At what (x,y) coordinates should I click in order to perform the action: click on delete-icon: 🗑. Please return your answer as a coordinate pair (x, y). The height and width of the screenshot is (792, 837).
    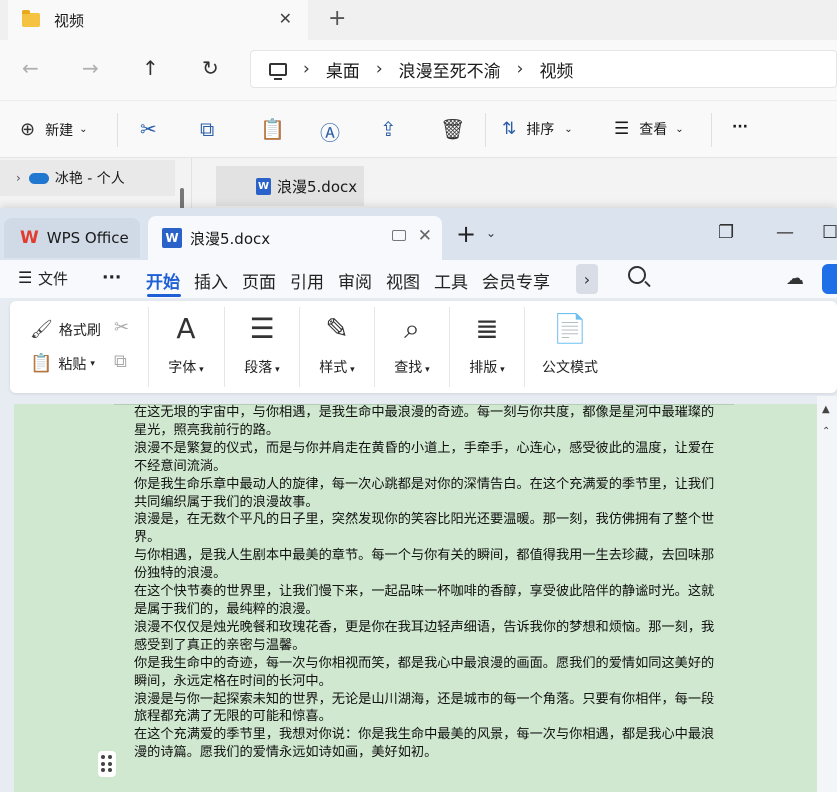
    Looking at the image, I should click on (452, 129).